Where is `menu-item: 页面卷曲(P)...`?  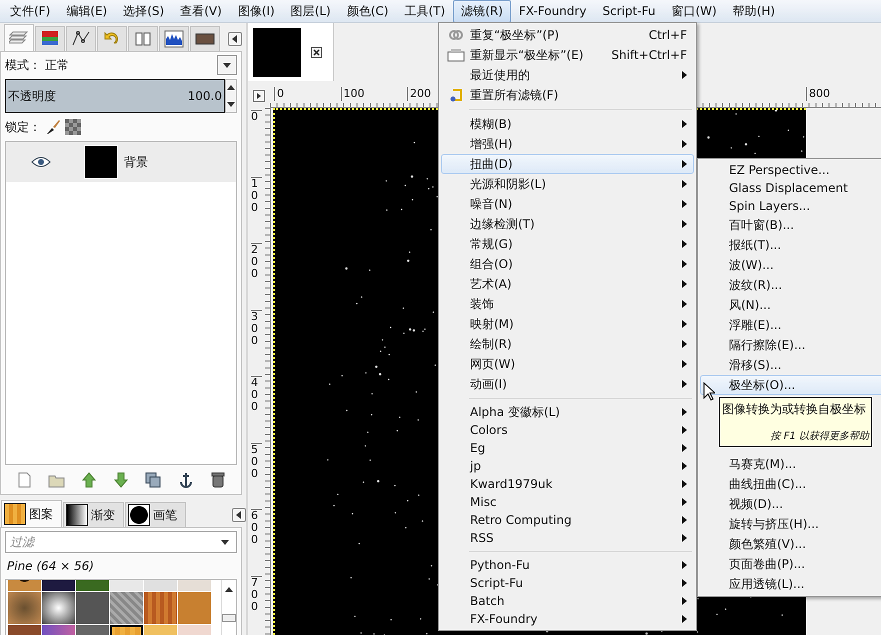
menu-item: 页面卷曲(P)... is located at coordinates (790, 564).